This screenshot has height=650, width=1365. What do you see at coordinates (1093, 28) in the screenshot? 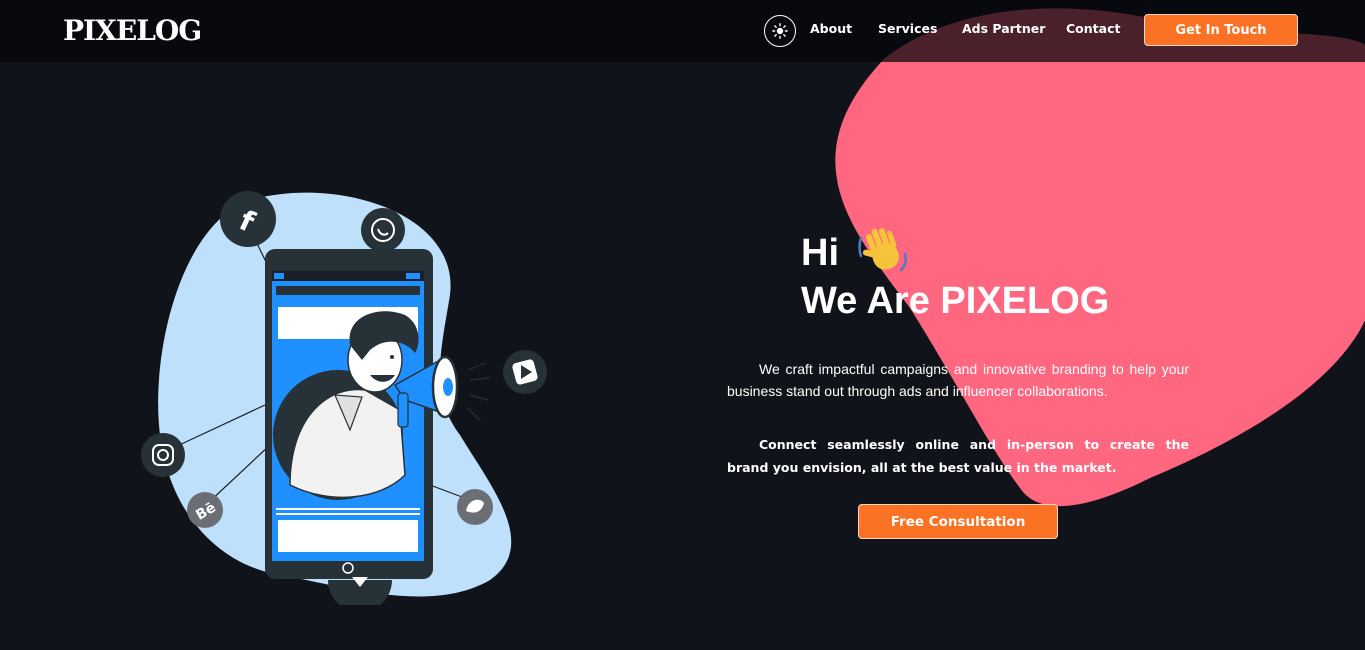
I see `nav-link-contact: Contact` at bounding box center [1093, 28].